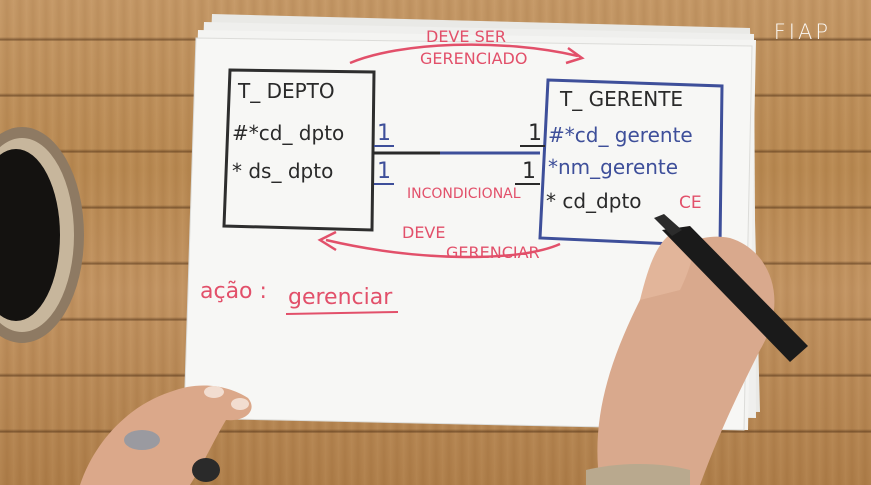 The image size is (871, 485). I want to click on label-deve: DEVE, so click(423, 232).